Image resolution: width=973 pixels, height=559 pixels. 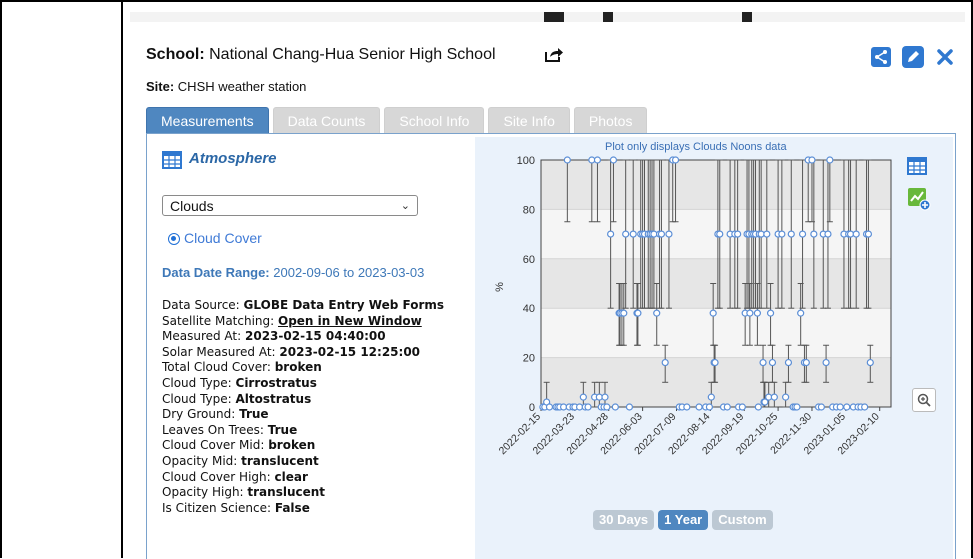 I want to click on edit-pencil-icon, so click(x=913, y=57).